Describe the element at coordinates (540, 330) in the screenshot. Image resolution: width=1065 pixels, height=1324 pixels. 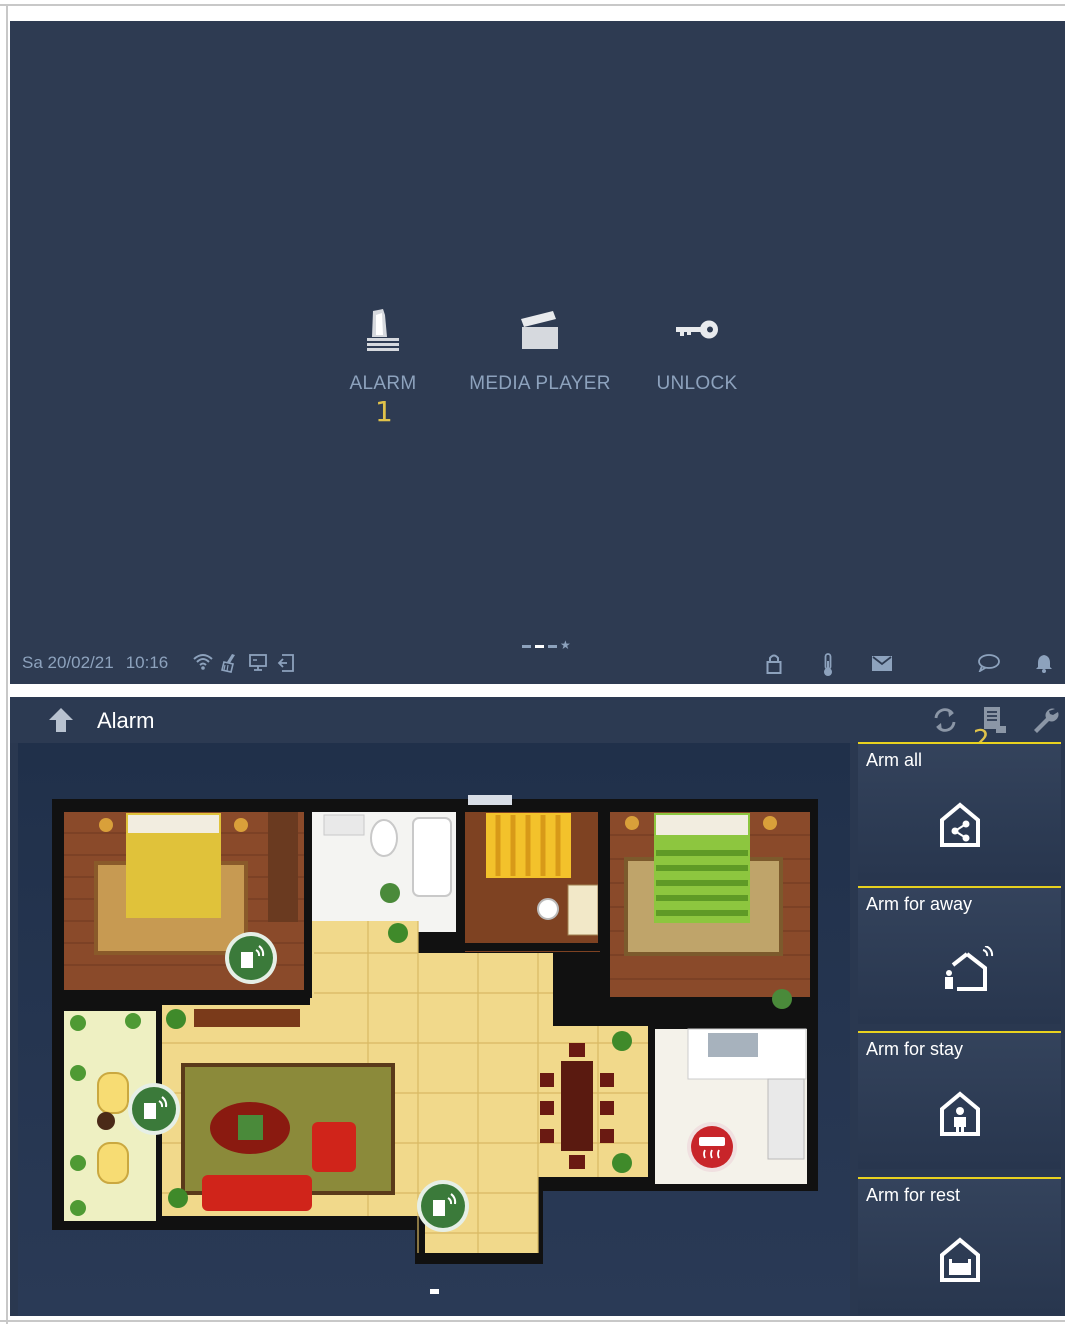
I see `clapperboard-icon` at that location.